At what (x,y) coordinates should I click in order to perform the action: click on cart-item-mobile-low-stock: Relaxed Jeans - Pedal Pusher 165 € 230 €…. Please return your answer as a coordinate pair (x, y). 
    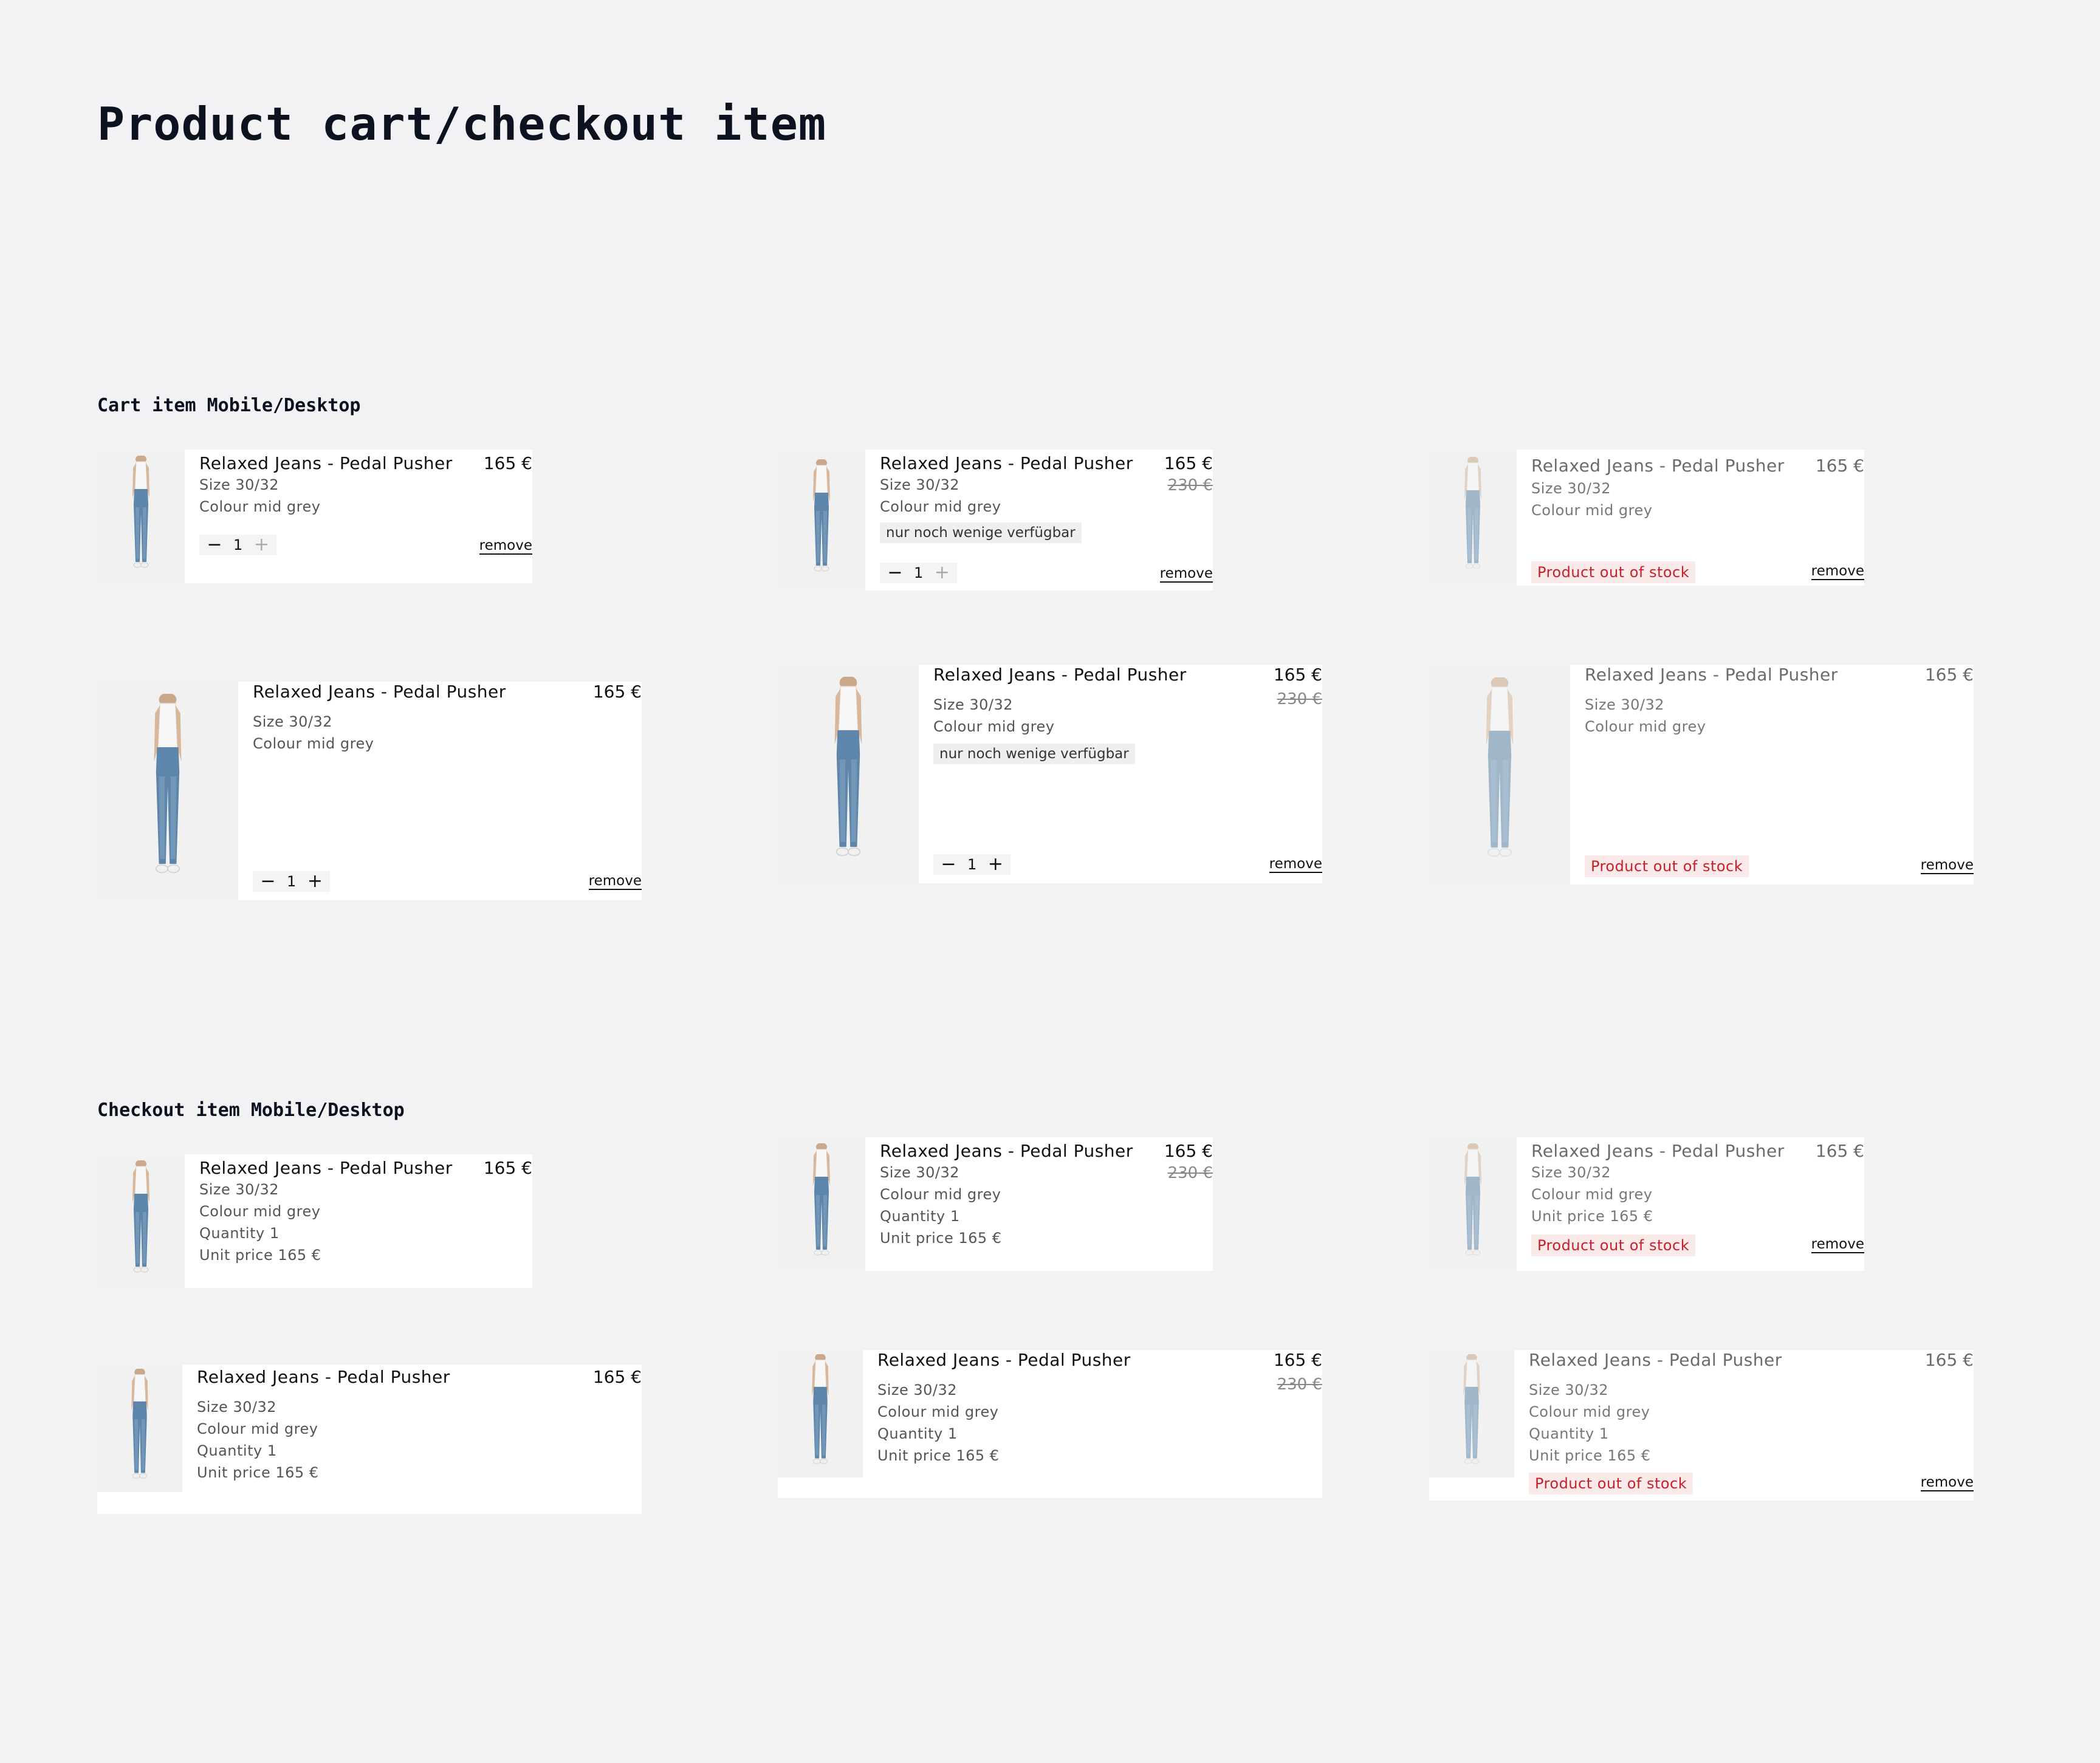
    Looking at the image, I should click on (995, 520).